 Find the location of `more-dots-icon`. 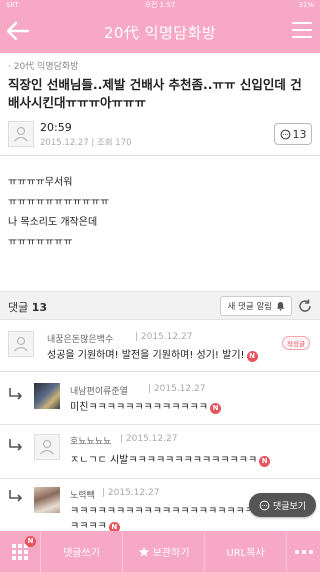

more-dots-icon is located at coordinates (303, 551).